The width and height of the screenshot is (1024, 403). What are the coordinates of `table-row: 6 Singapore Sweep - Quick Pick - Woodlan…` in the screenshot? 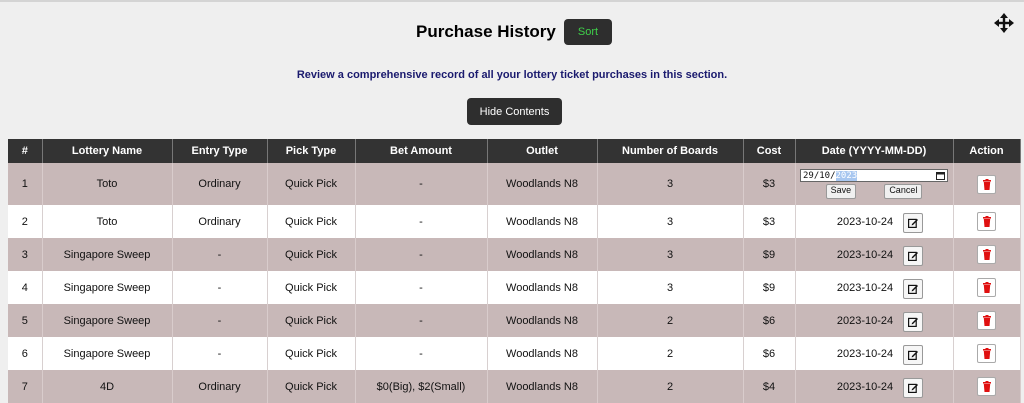 It's located at (514, 353).